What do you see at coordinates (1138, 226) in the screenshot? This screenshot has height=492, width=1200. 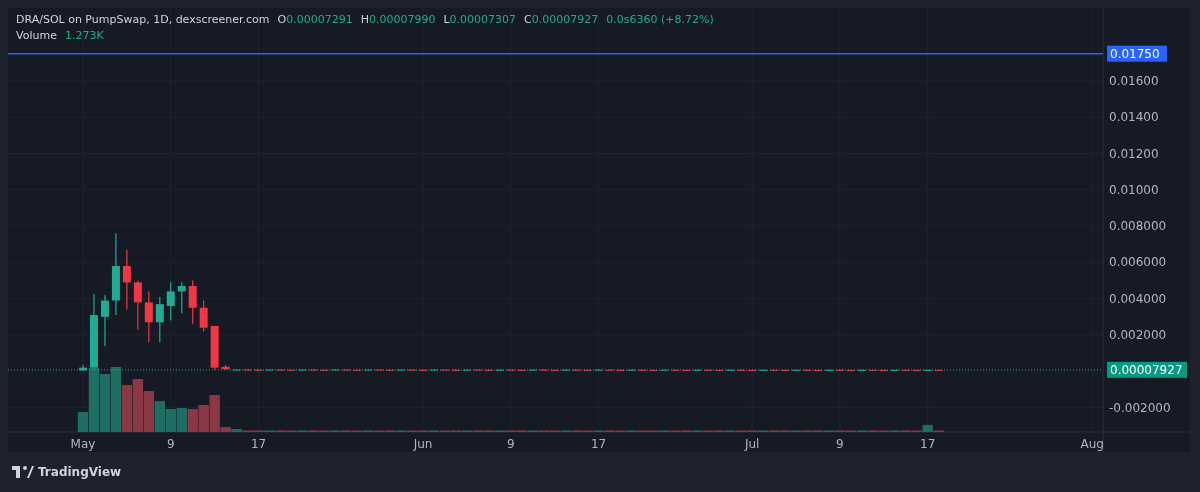 I see `price-axis-label: 0.008000` at bounding box center [1138, 226].